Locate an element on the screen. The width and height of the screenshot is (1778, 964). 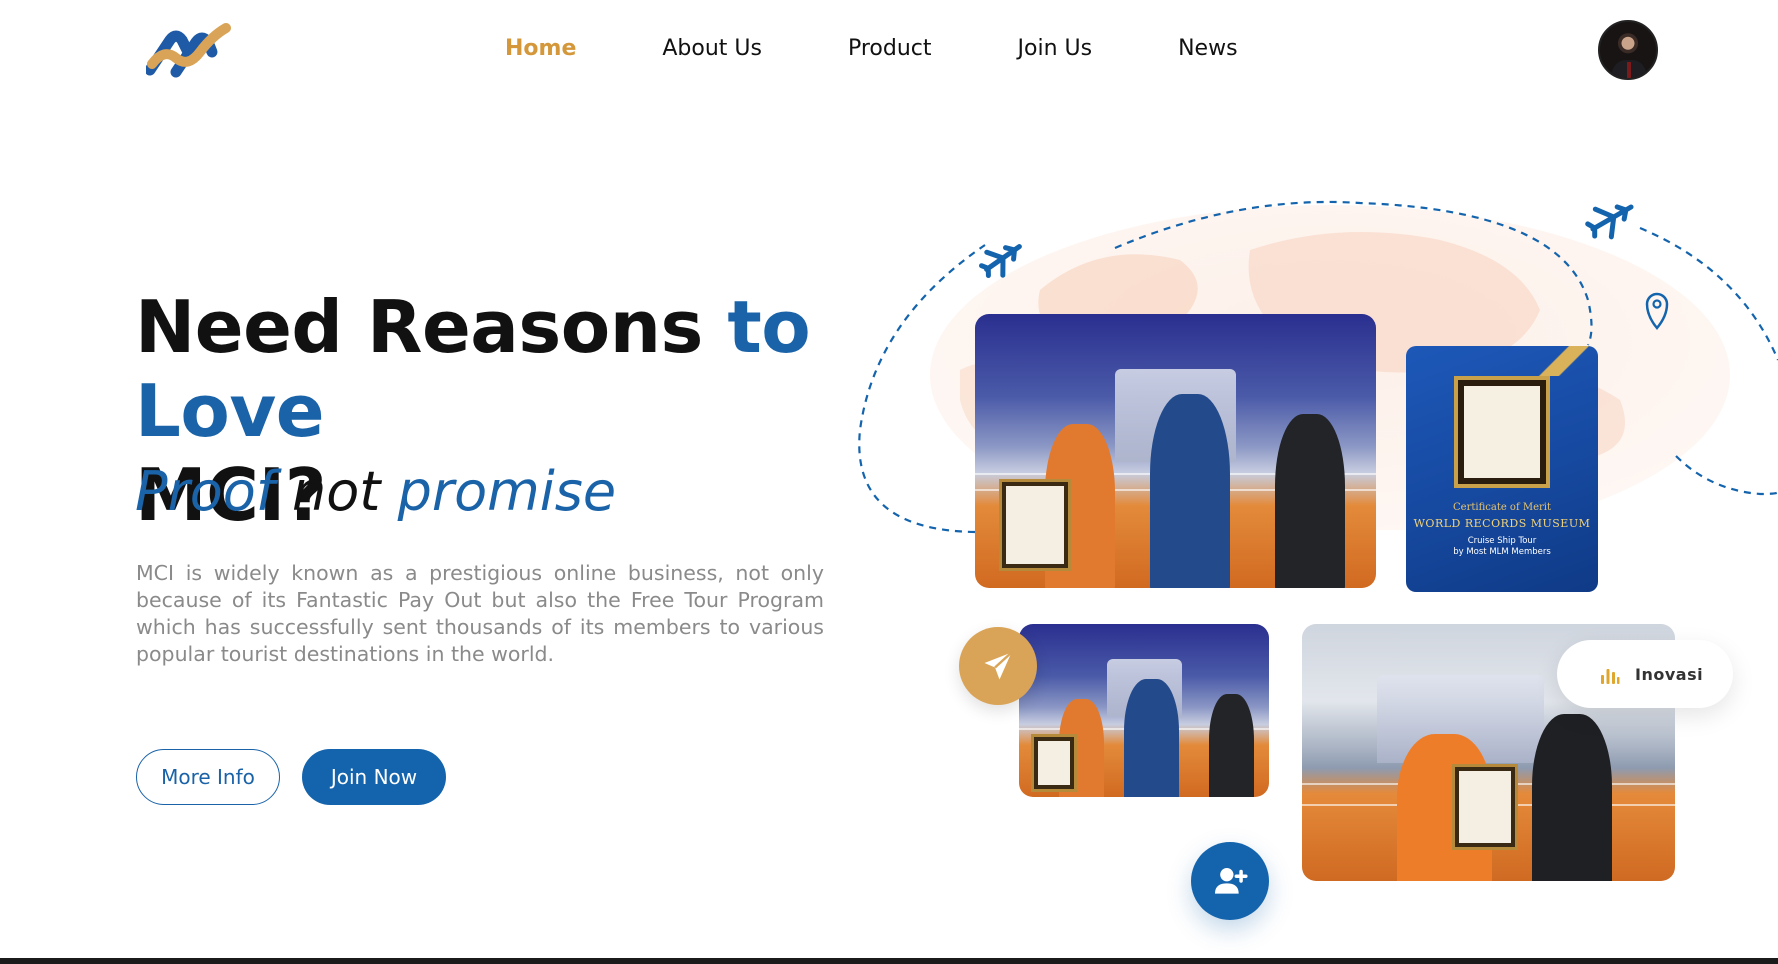
add-user-button is located at coordinates (1230, 881).